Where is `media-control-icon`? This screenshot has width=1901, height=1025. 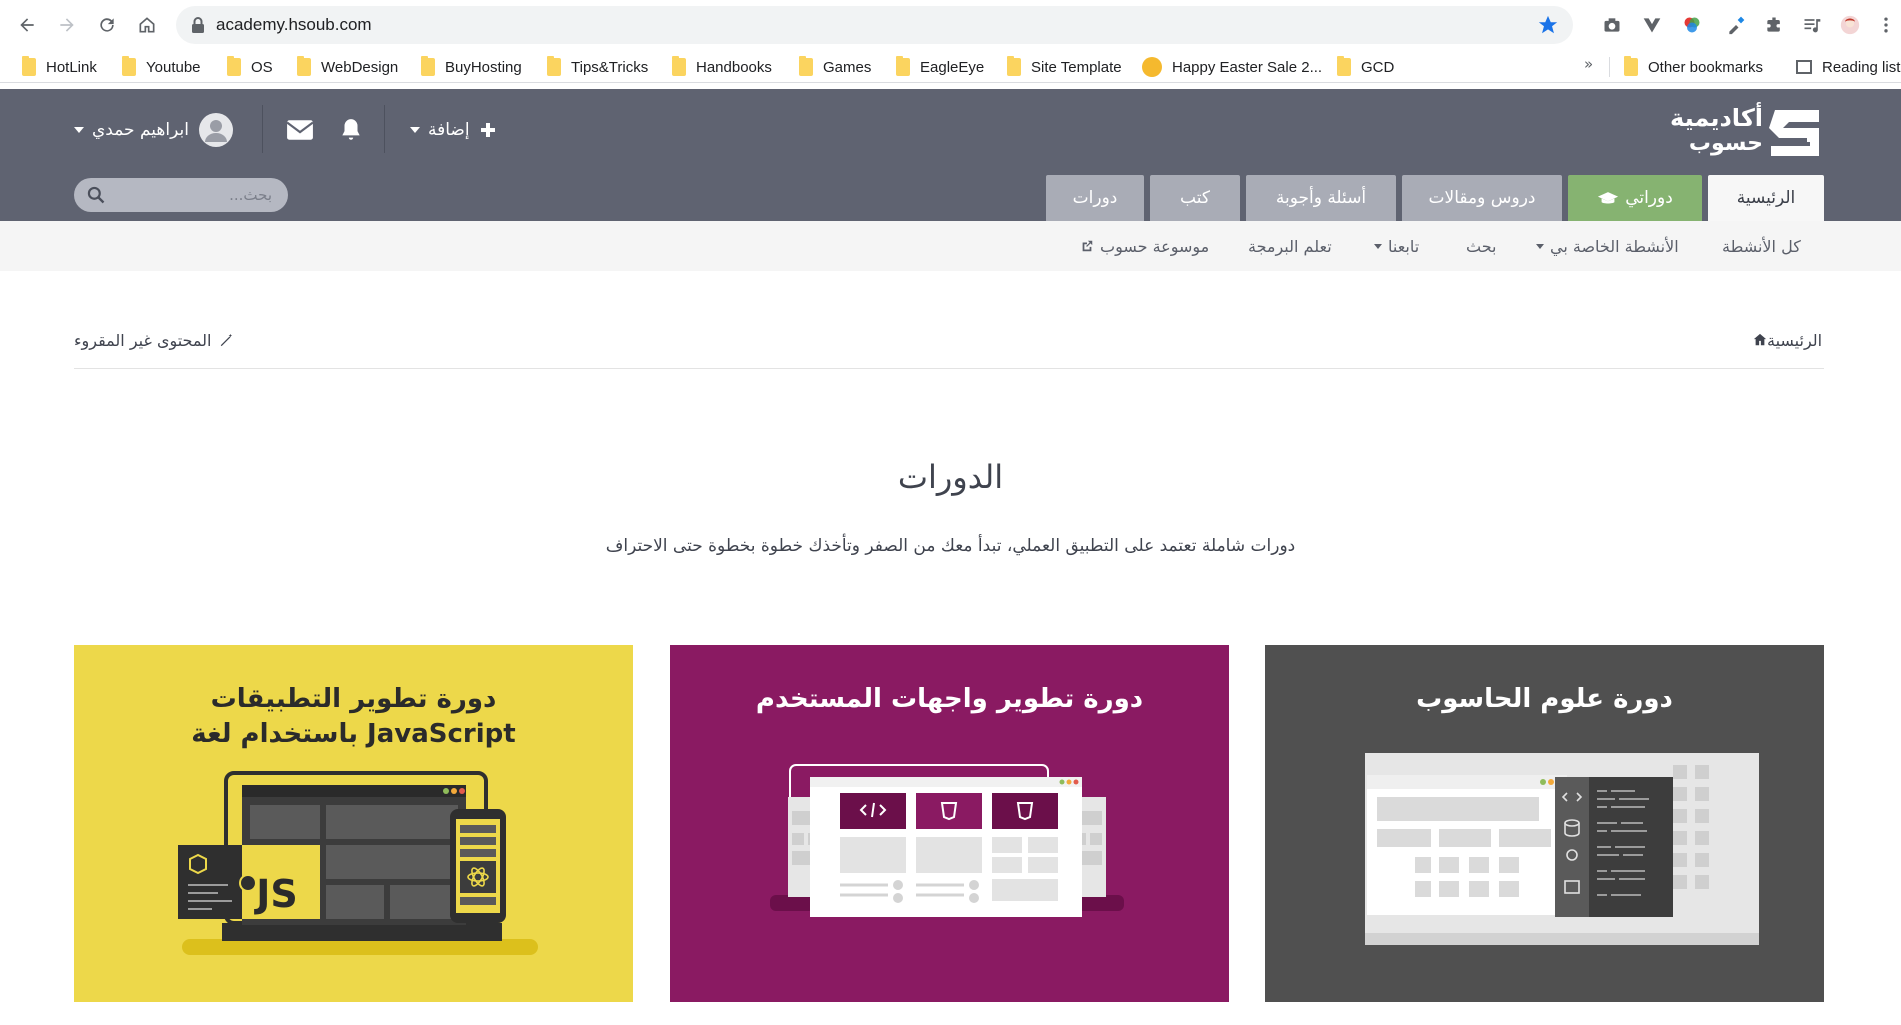
media-control-icon is located at coordinates (1812, 25).